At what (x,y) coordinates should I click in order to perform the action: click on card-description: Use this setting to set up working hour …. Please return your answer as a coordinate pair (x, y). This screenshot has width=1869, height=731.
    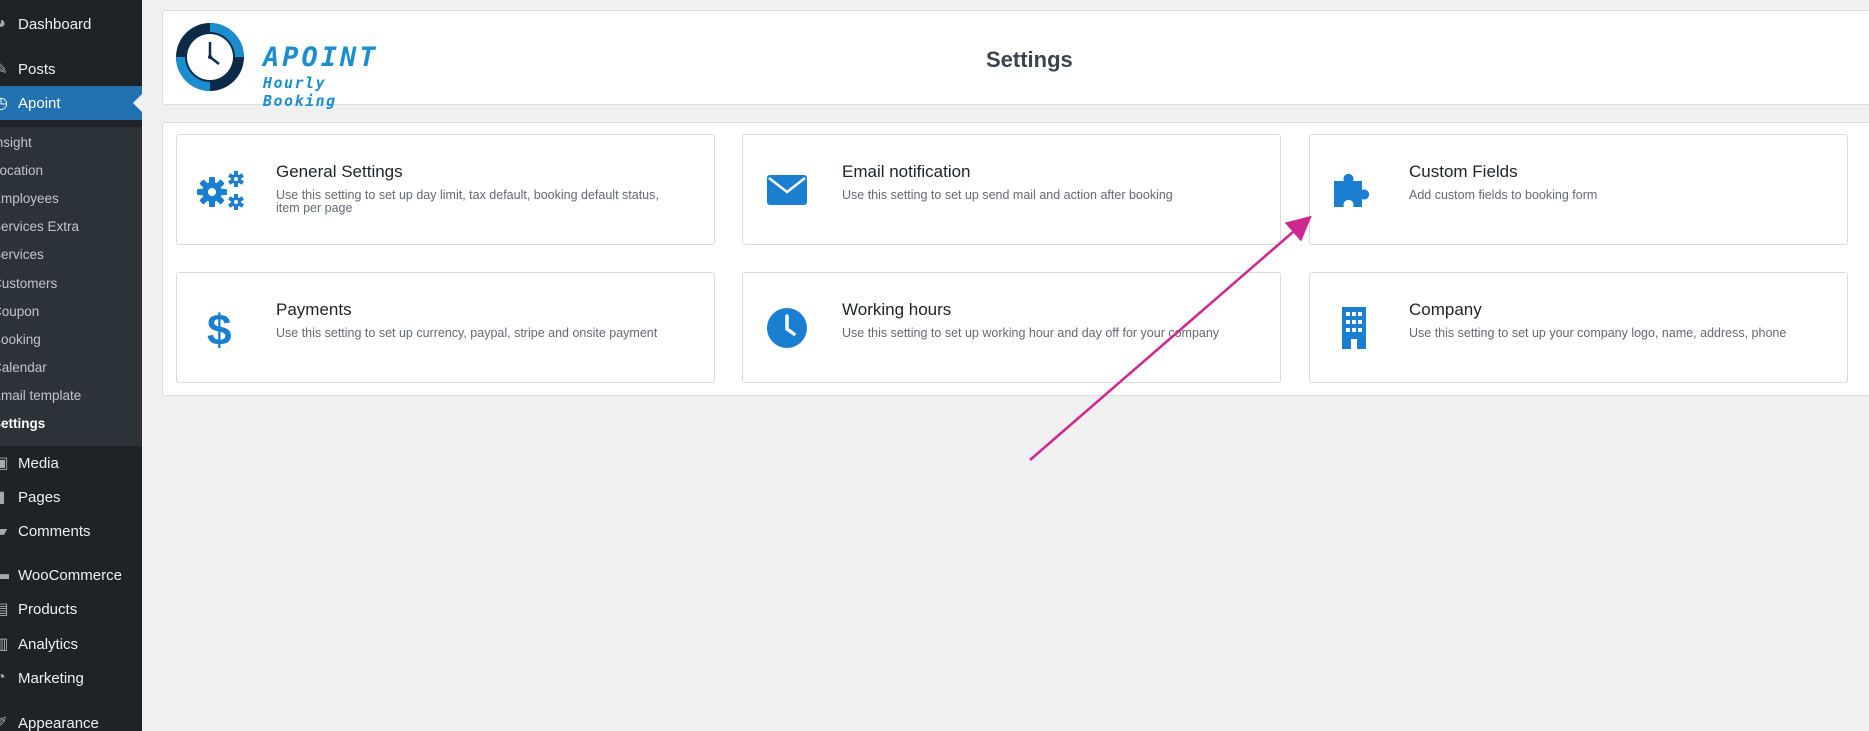
    Looking at the image, I should click on (1031, 333).